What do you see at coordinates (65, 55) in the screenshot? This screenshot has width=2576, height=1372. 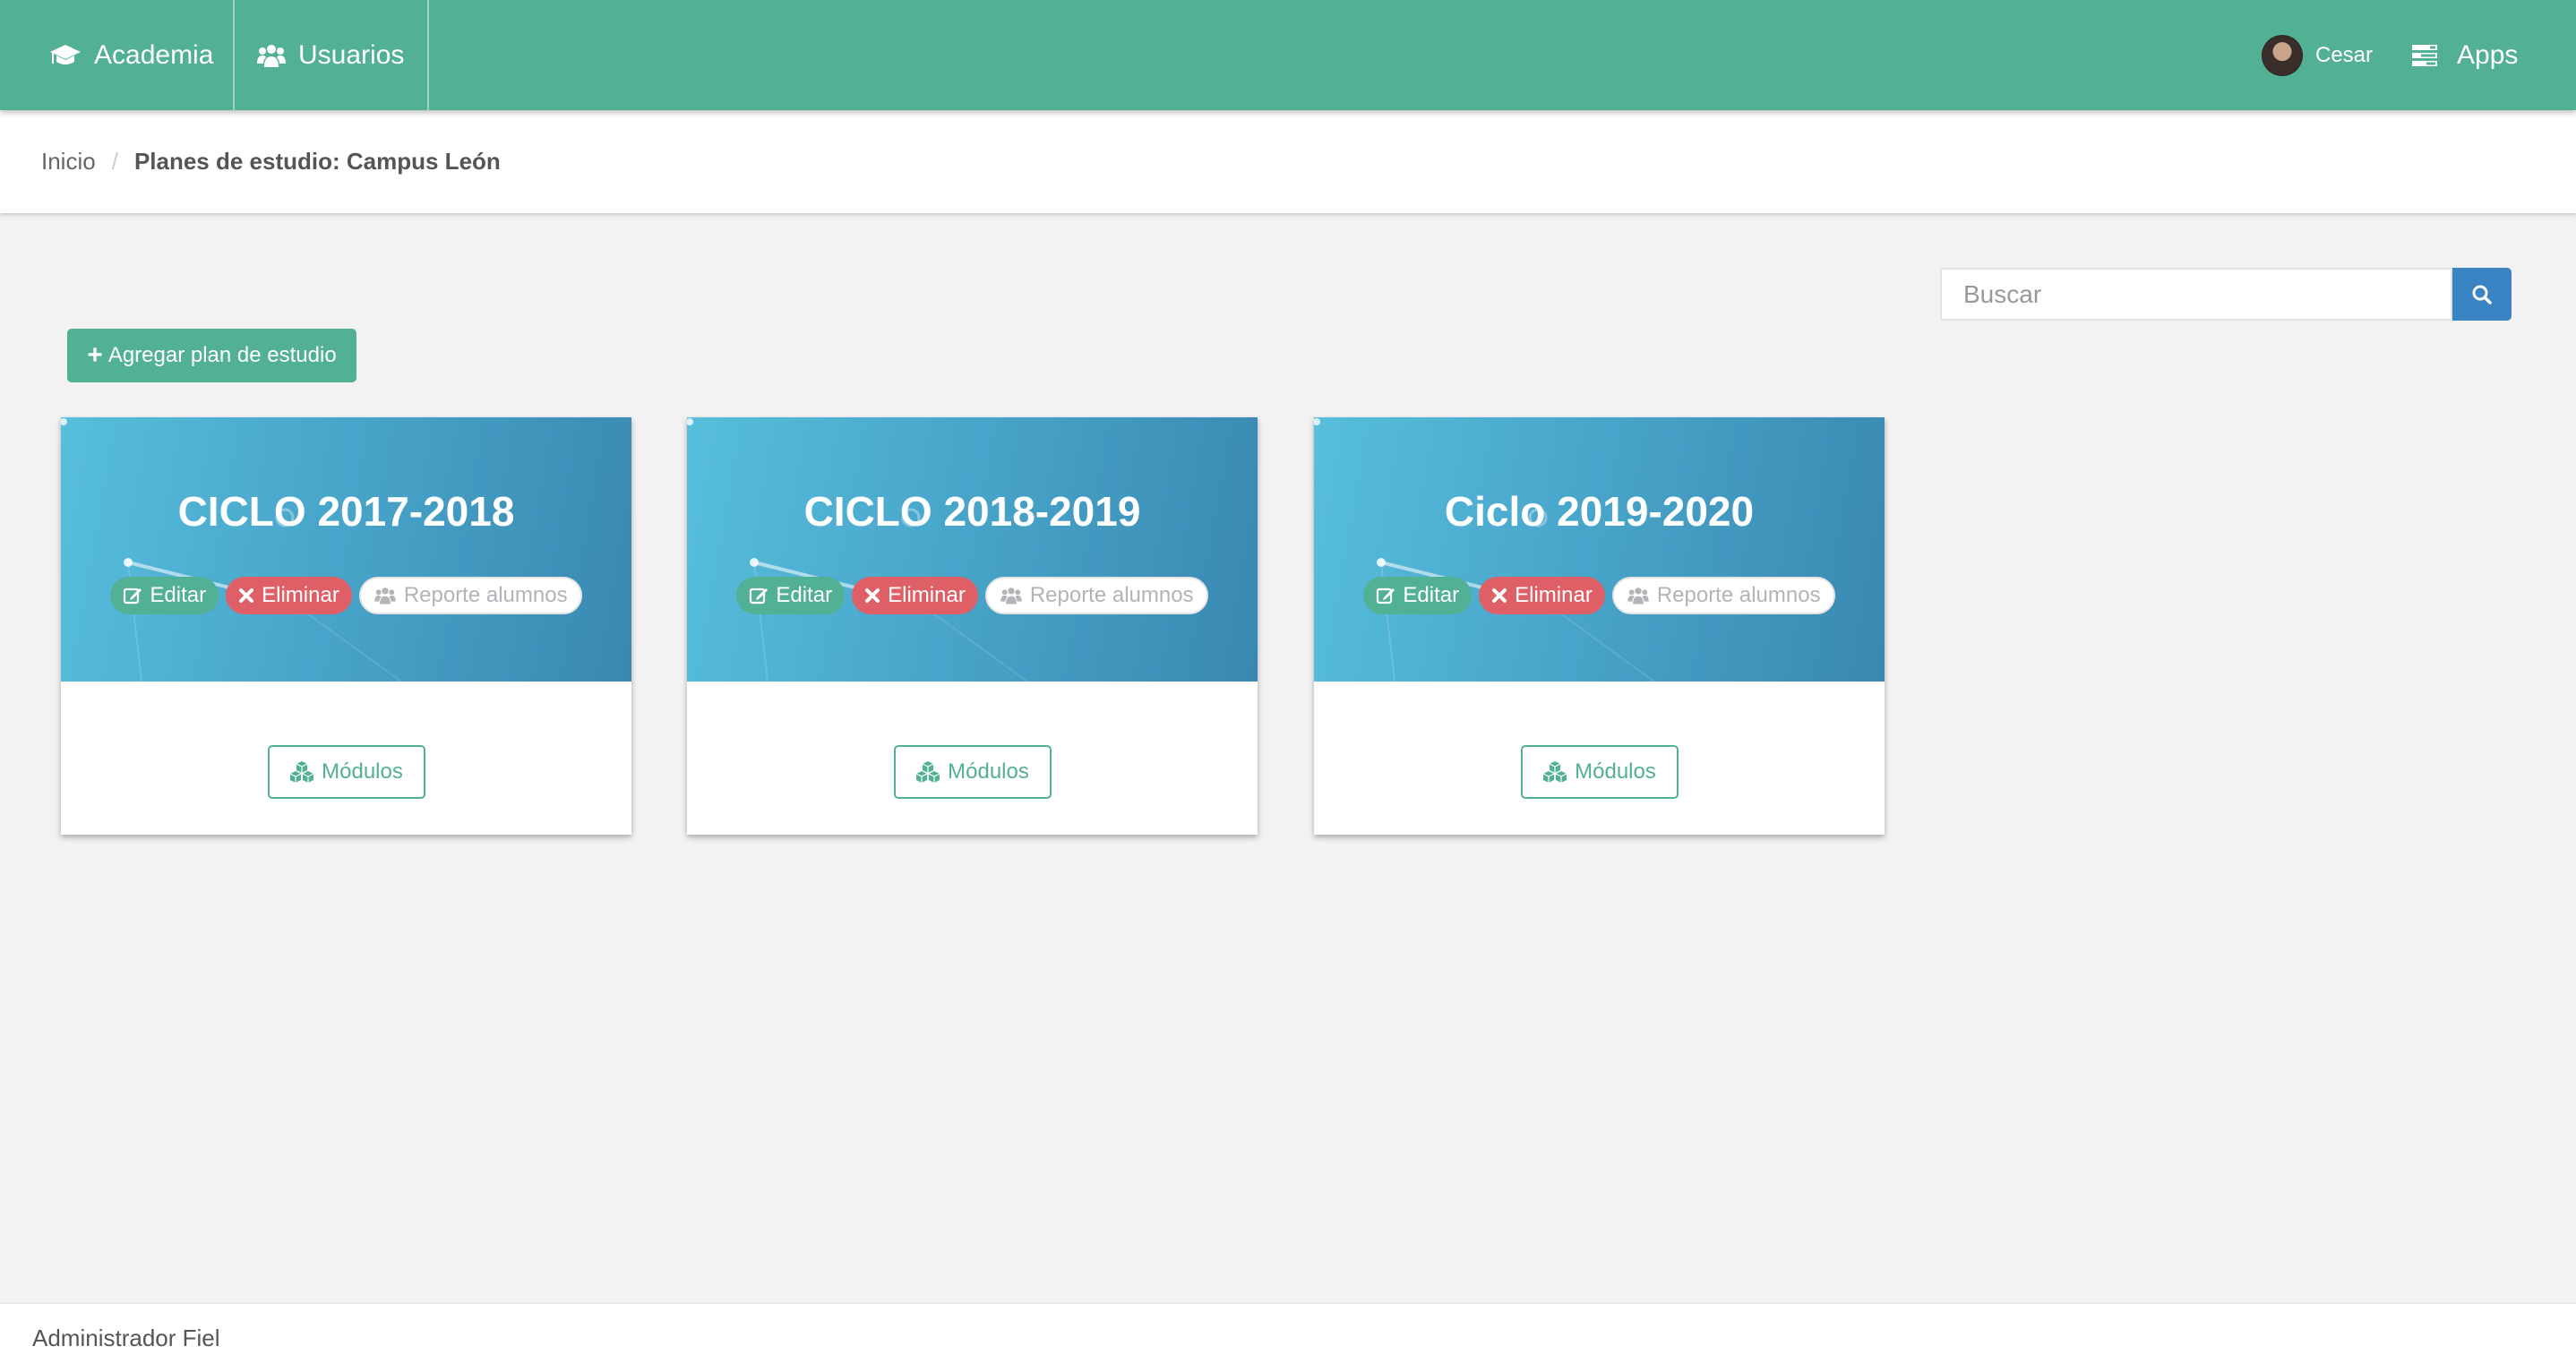 I see `graduation-cap-icon` at bounding box center [65, 55].